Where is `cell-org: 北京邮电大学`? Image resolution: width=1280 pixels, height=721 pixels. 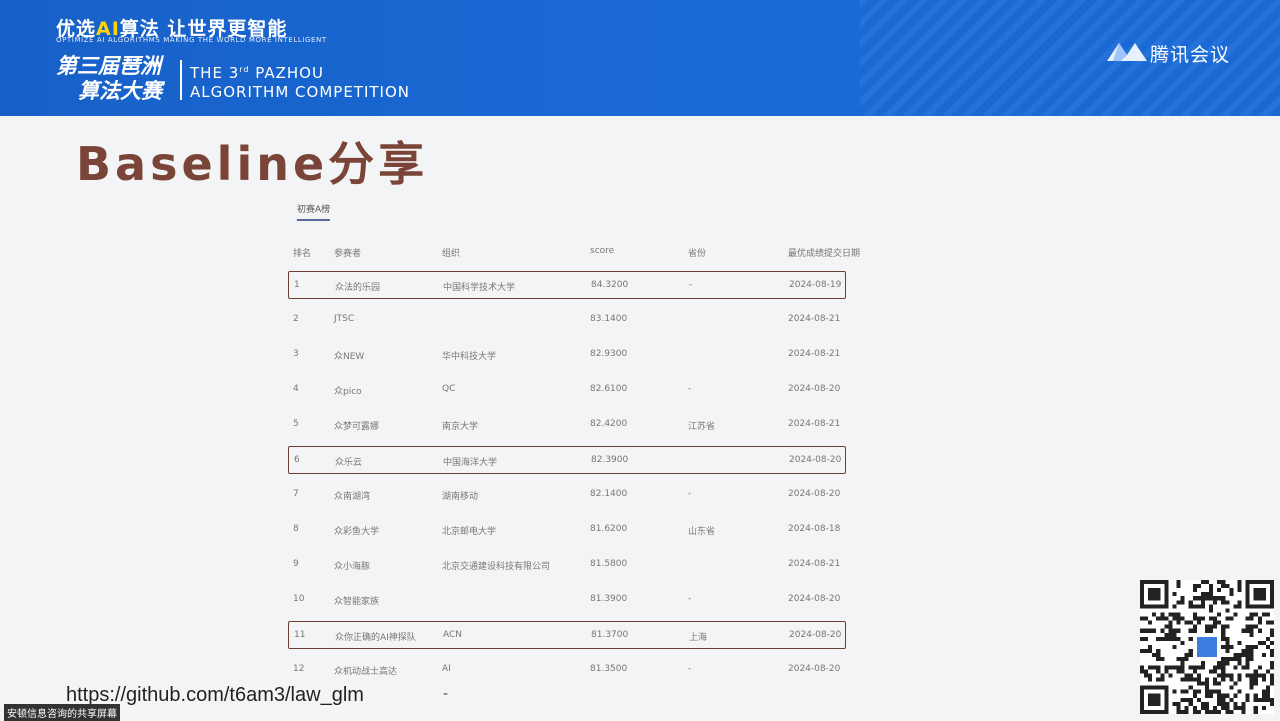 cell-org: 北京邮电大学 is located at coordinates (469, 532).